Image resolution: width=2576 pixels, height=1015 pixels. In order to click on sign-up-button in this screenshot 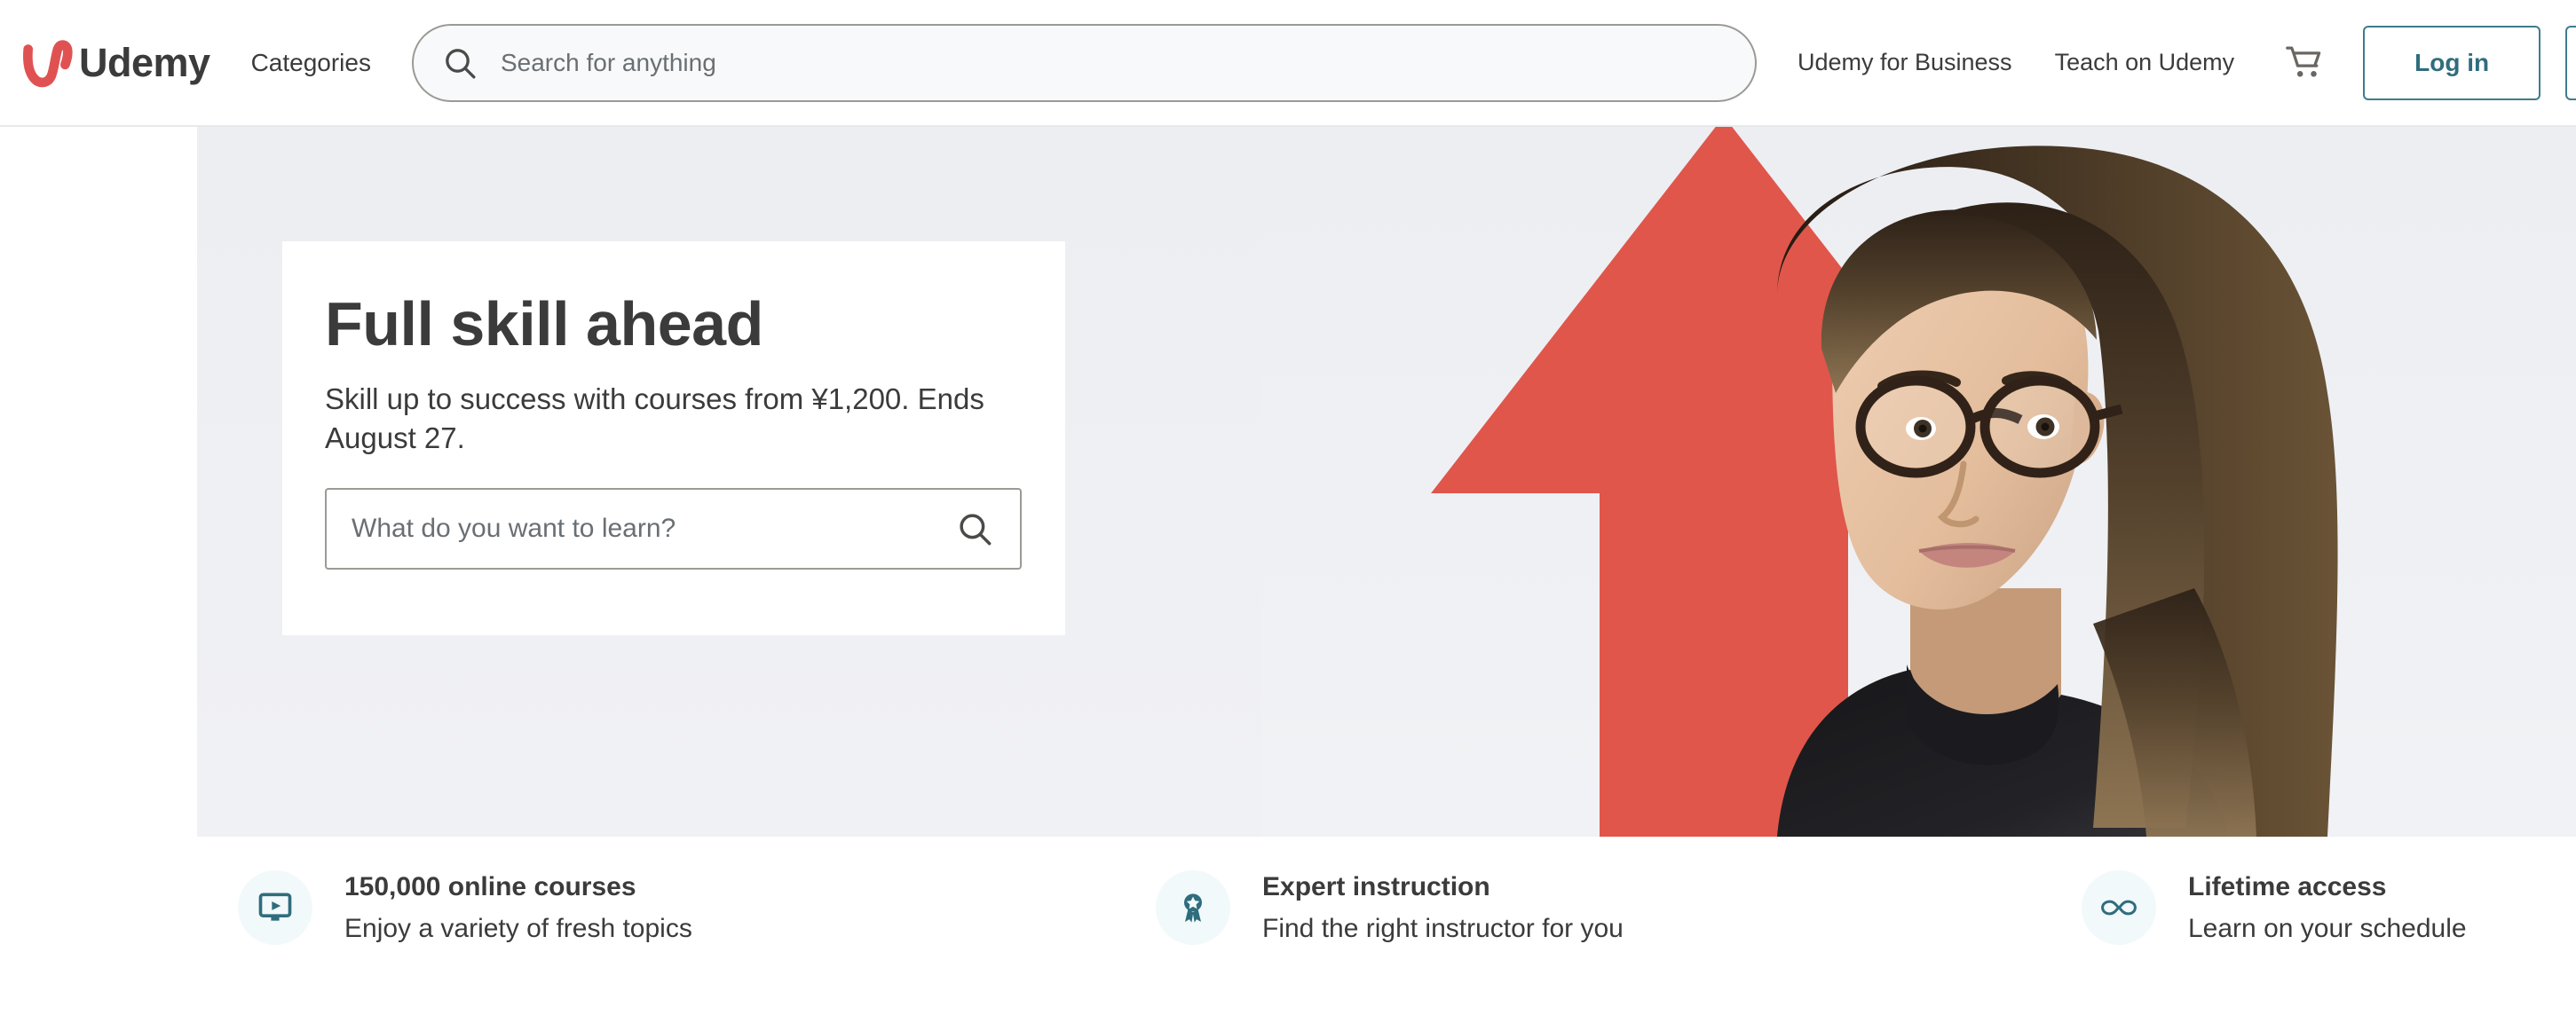, I will do `click(2570, 62)`.